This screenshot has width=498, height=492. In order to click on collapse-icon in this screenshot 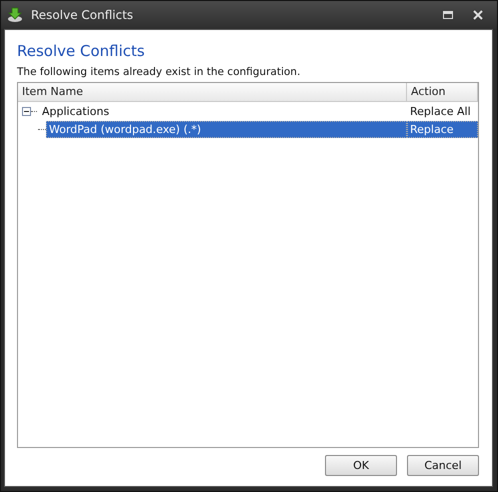, I will do `click(26, 111)`.